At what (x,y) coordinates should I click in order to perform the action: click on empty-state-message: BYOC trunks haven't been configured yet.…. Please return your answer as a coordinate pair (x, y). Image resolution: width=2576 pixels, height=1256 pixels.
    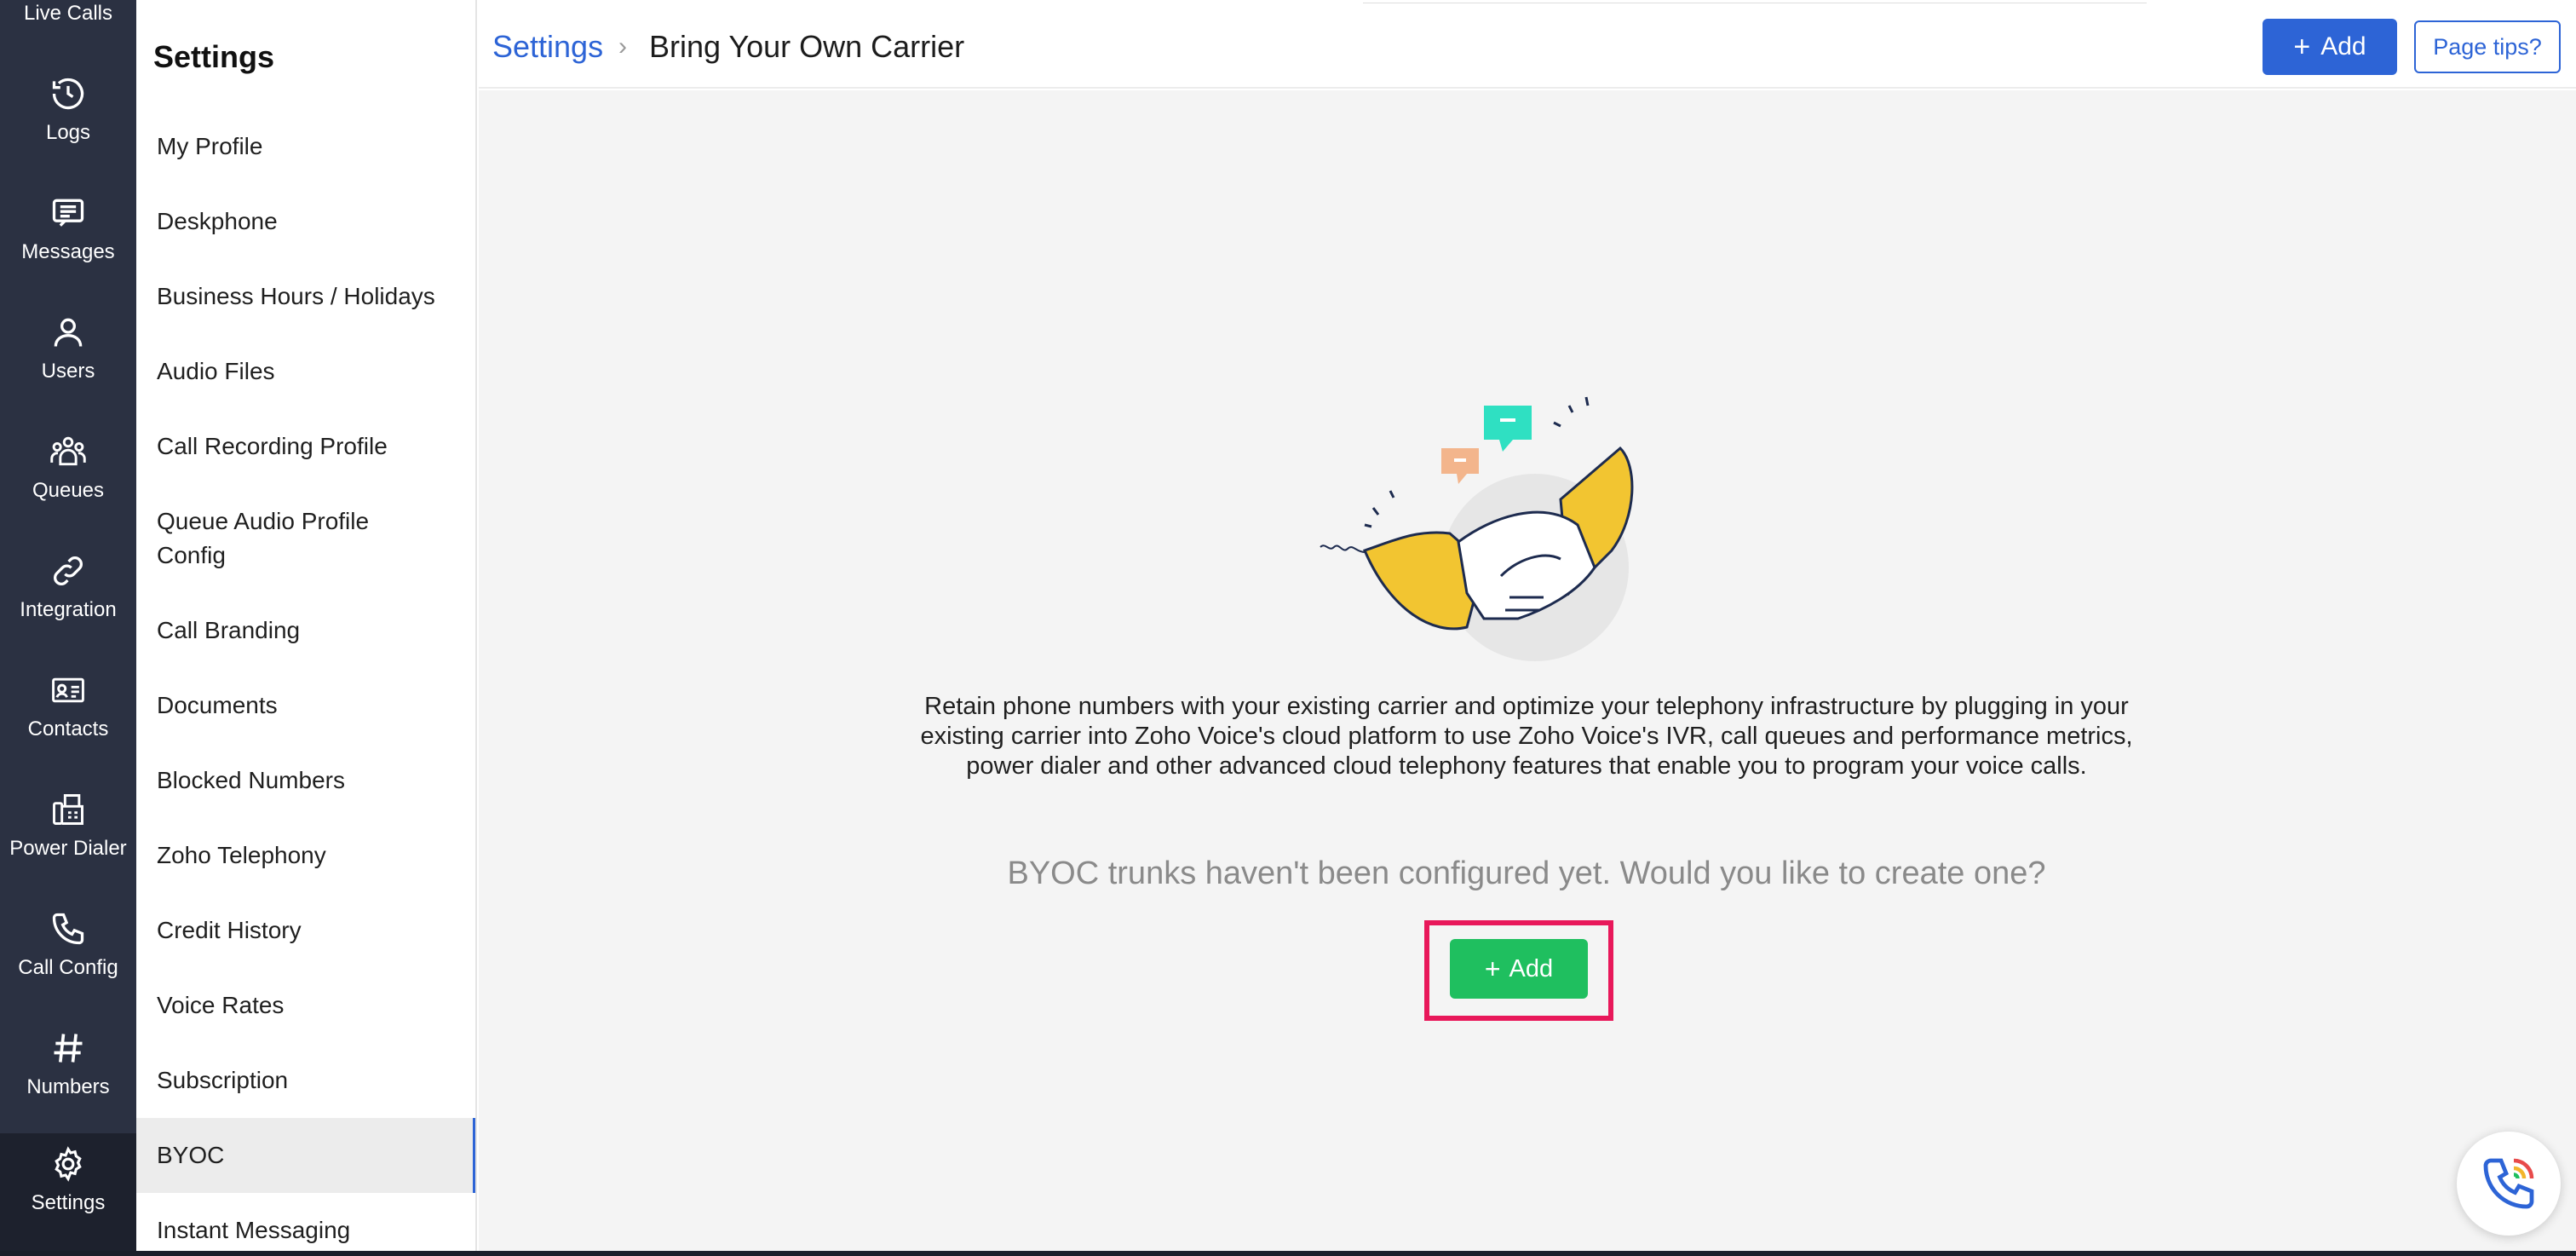
    Looking at the image, I should click on (1527, 873).